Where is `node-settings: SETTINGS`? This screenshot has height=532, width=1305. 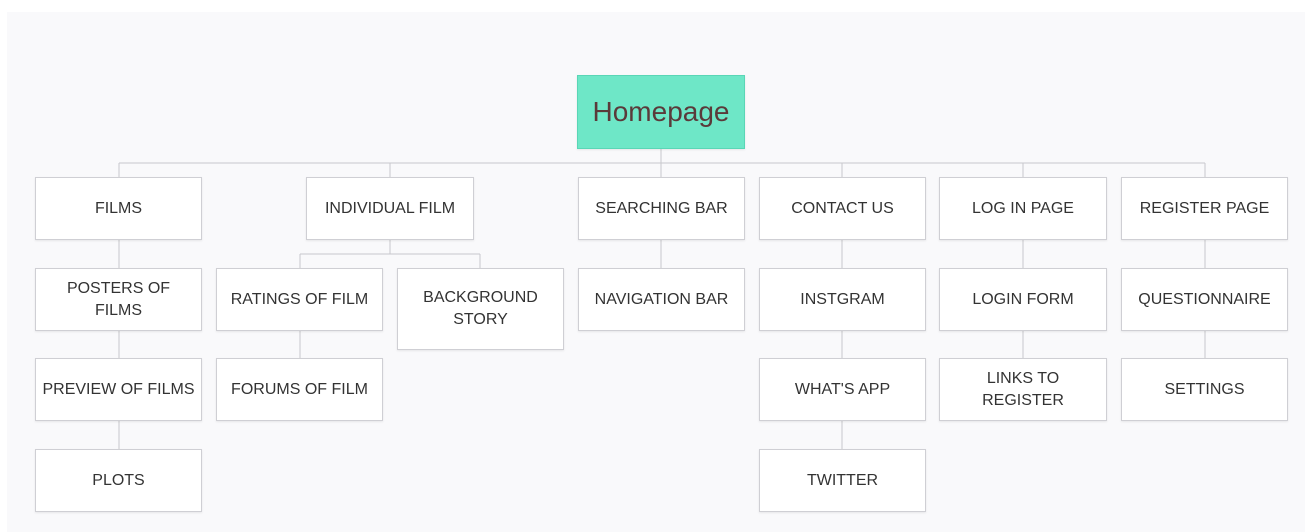
node-settings: SETTINGS is located at coordinates (1204, 389).